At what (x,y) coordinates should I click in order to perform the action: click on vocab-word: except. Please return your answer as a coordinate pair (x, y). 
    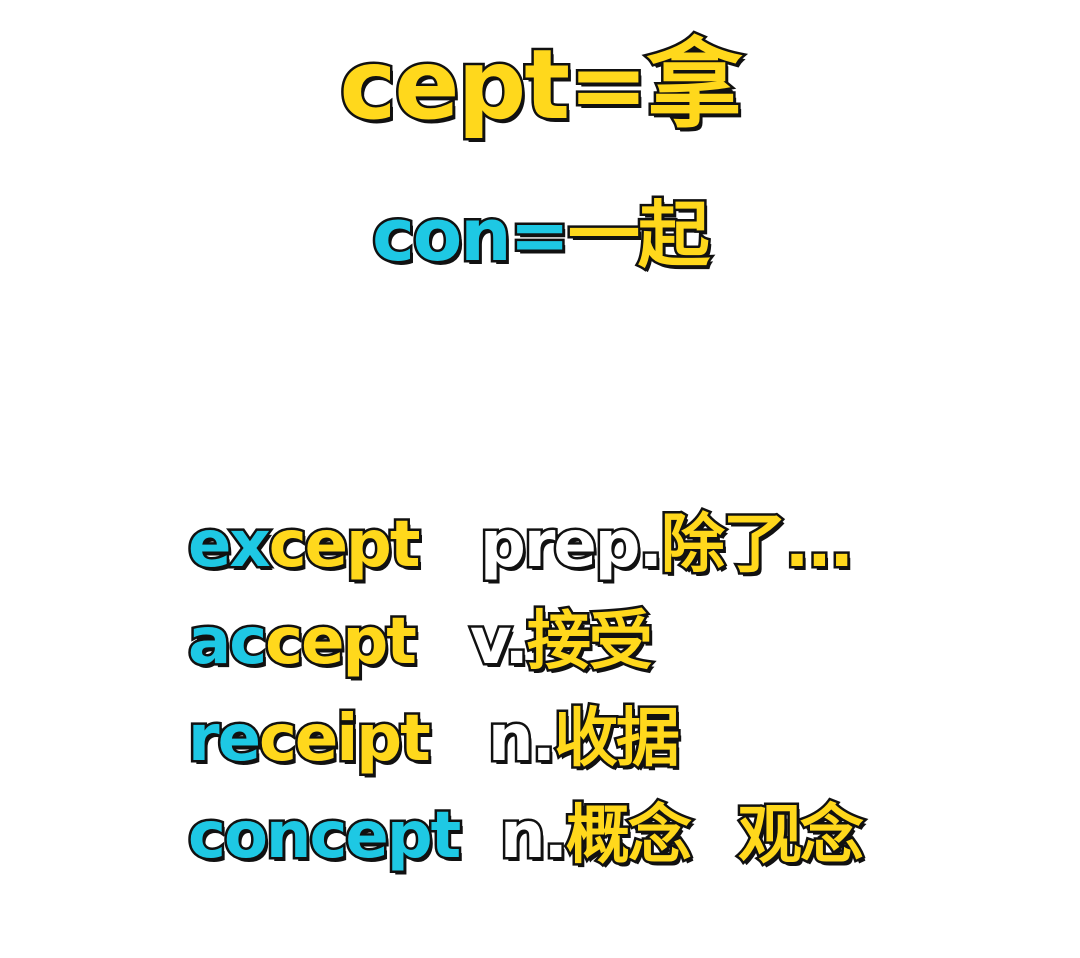
    Looking at the image, I should click on (304, 545).